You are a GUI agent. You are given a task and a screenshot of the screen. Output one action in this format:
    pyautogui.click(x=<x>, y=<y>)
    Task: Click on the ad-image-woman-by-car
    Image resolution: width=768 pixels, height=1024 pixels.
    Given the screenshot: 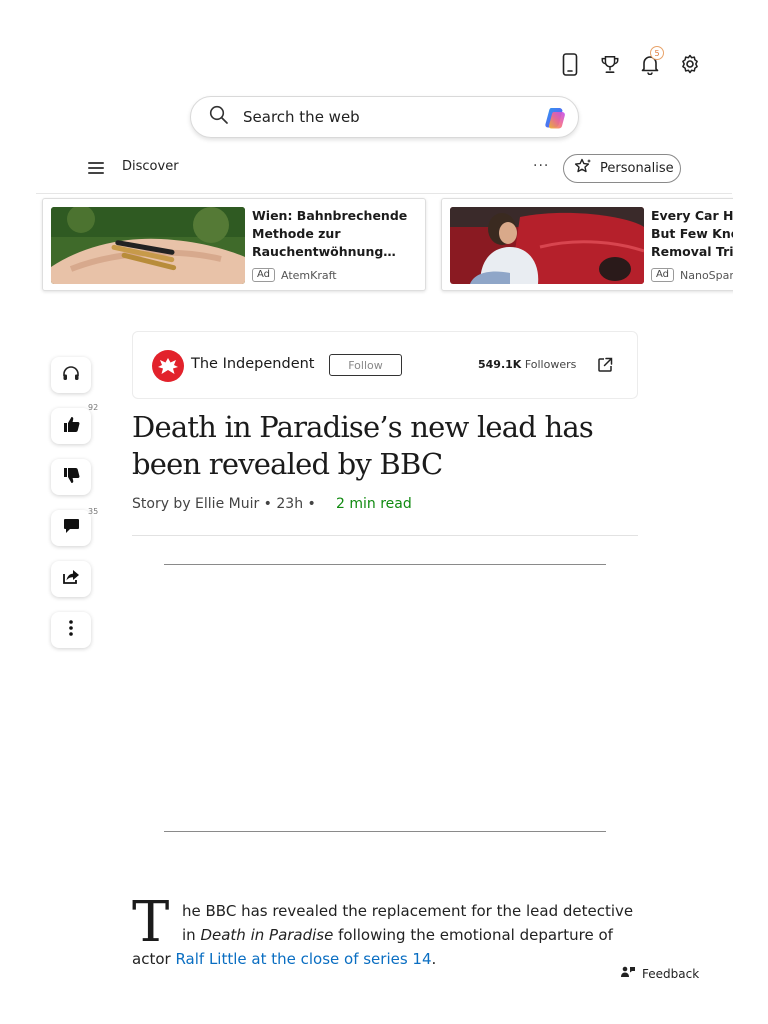 What is the action you would take?
    pyautogui.click(x=547, y=245)
    